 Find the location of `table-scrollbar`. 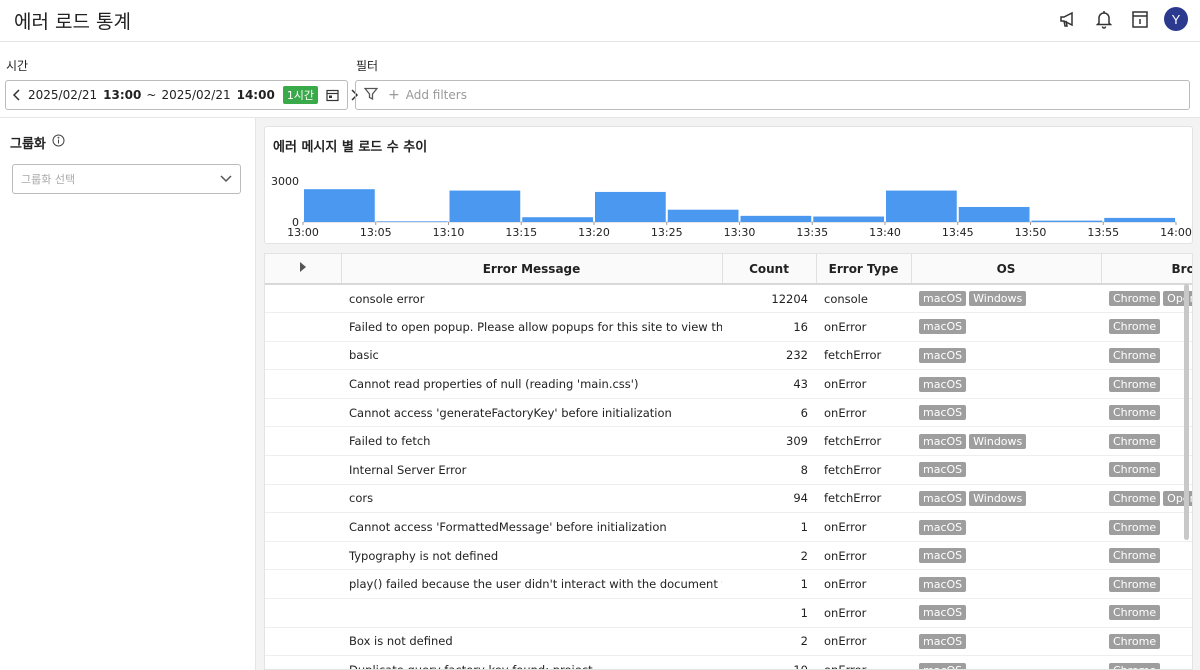

table-scrollbar is located at coordinates (1186, 412).